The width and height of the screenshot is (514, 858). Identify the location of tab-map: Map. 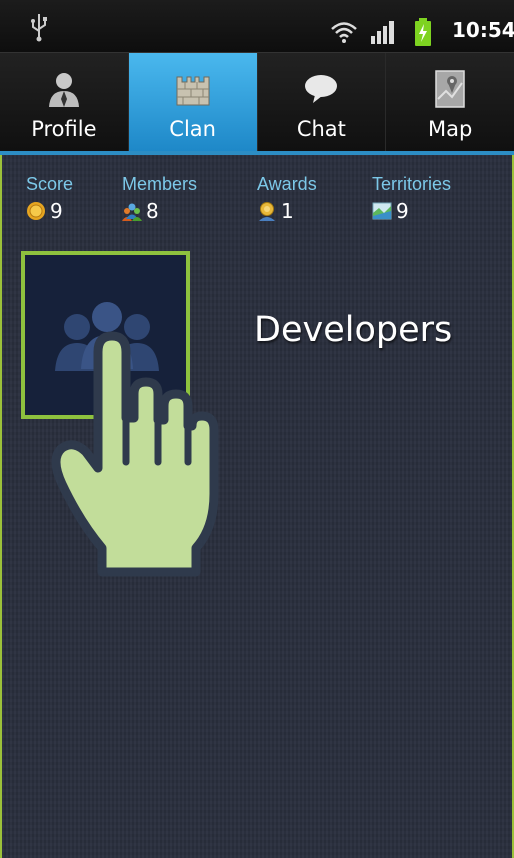
(450, 102).